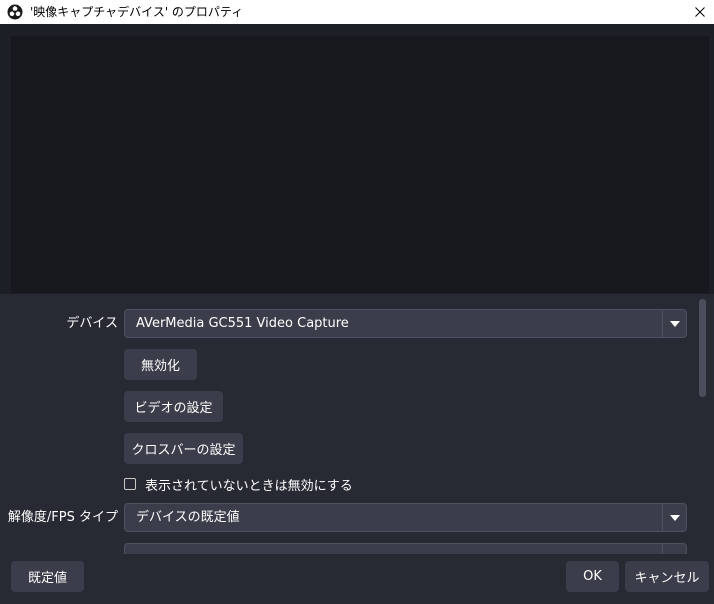 Image resolution: width=714 pixels, height=604 pixels. What do you see at coordinates (405, 323) in the screenshot?
I see `device-select: AVerMedia GC551 Video Capture` at bounding box center [405, 323].